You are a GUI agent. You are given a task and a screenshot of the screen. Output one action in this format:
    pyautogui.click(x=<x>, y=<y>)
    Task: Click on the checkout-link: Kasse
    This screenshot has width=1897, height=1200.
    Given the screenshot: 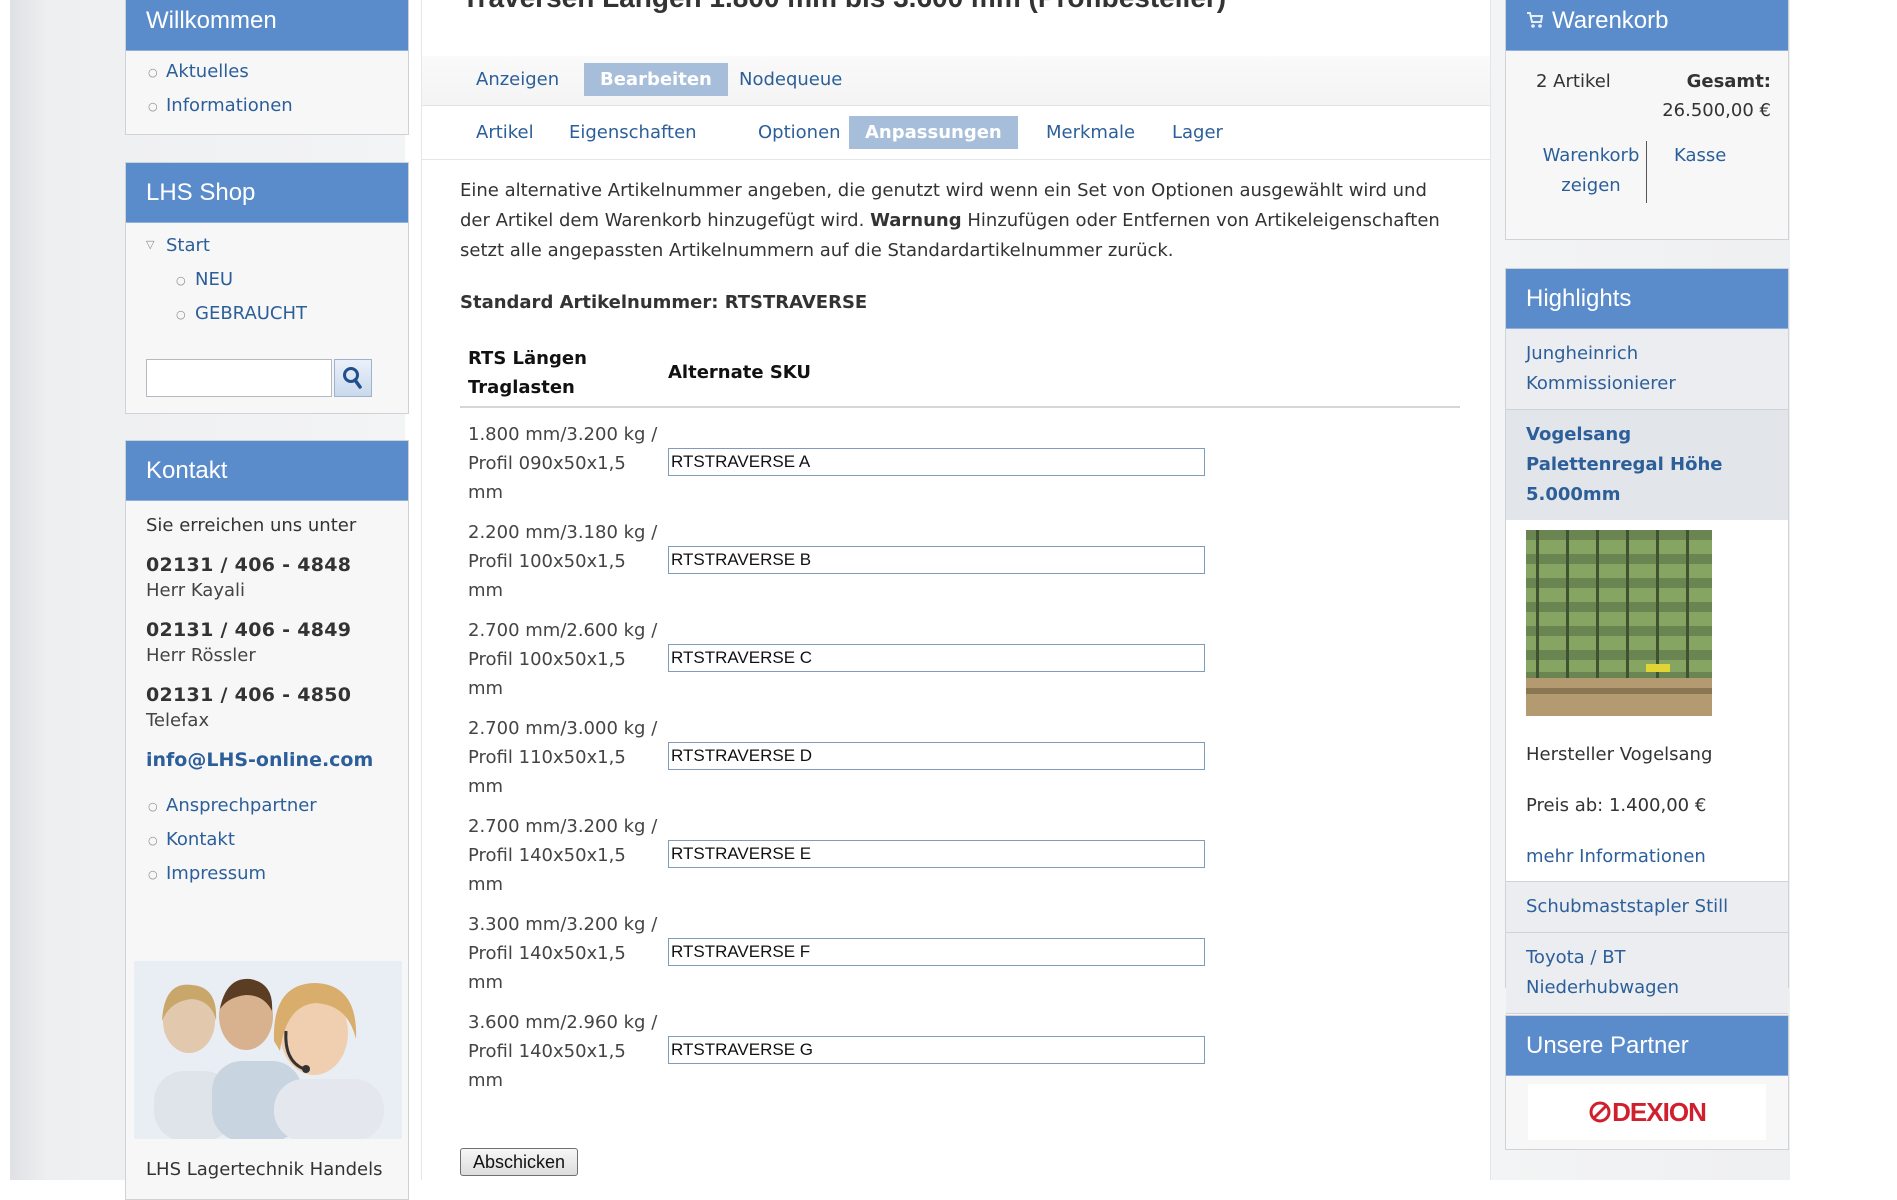 What is the action you would take?
    pyautogui.click(x=1700, y=156)
    